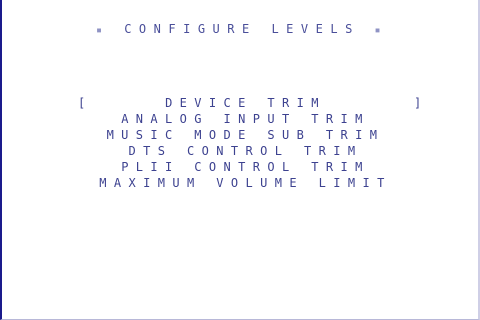 The width and height of the screenshot is (480, 320). I want to click on menu-item-label: PLII CONTROL TRIM, so click(245, 167).